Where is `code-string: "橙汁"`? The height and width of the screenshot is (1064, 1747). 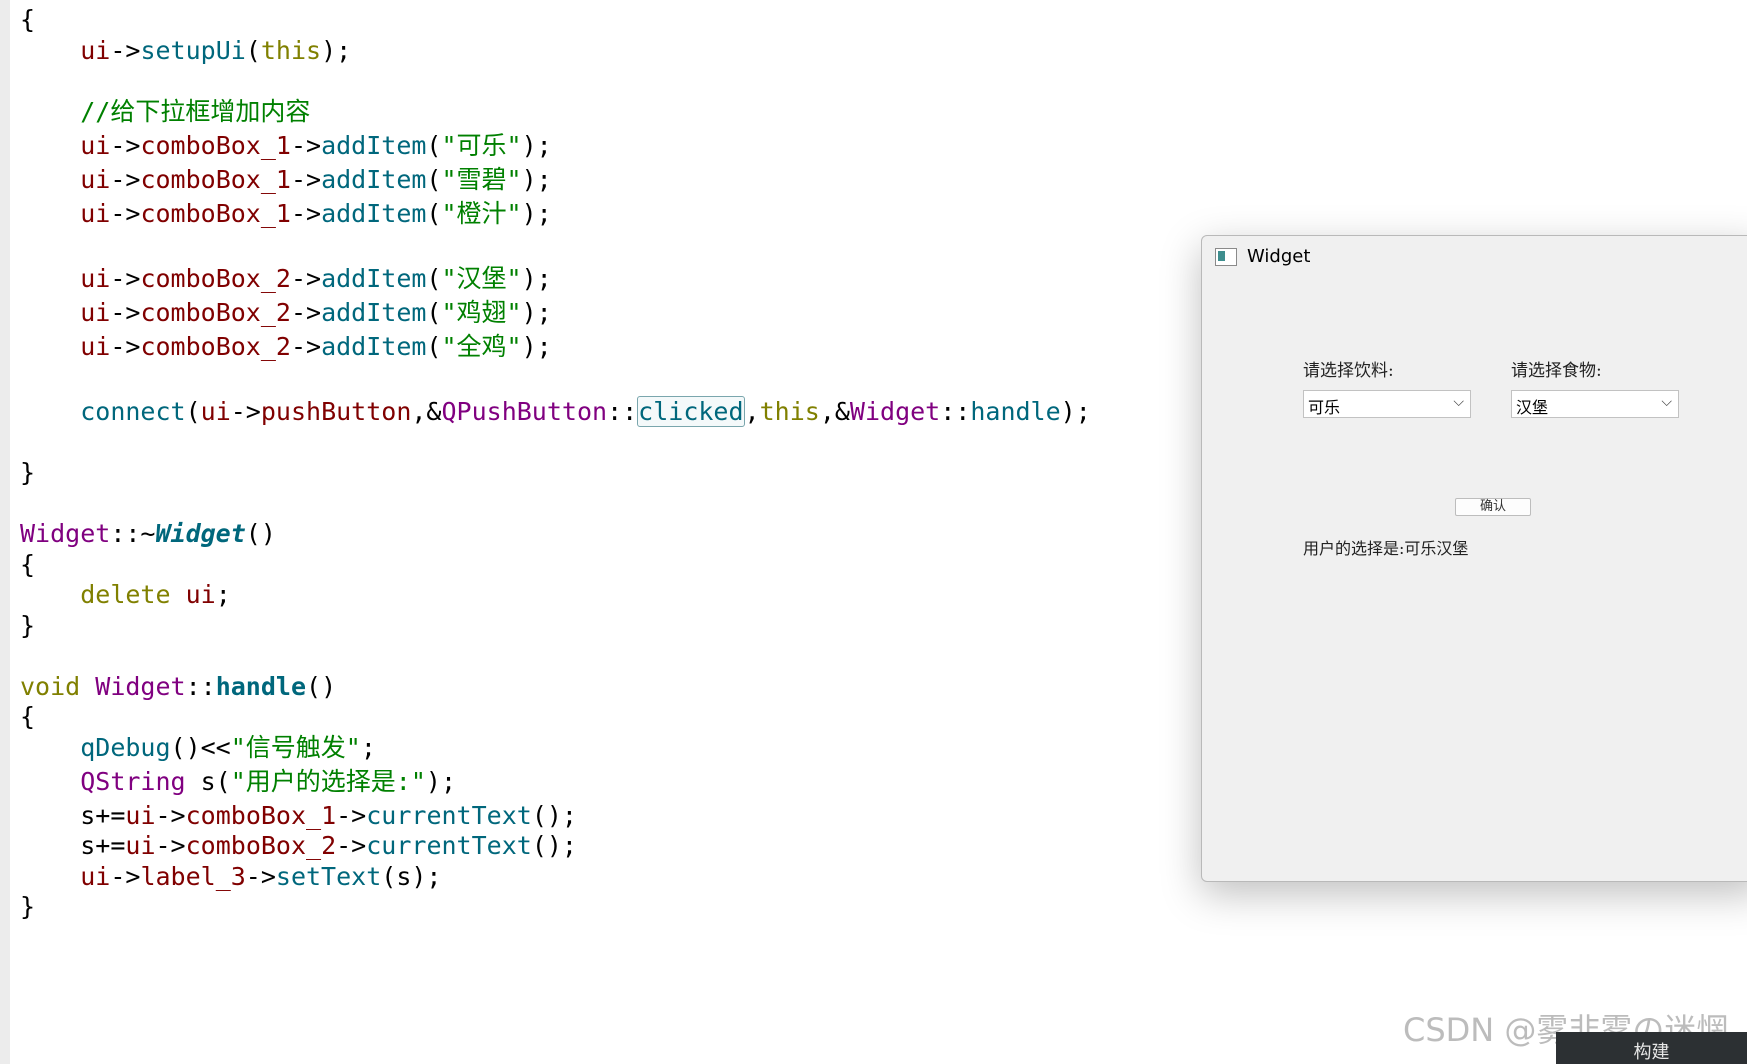 code-string: "橙汁" is located at coordinates (481, 213).